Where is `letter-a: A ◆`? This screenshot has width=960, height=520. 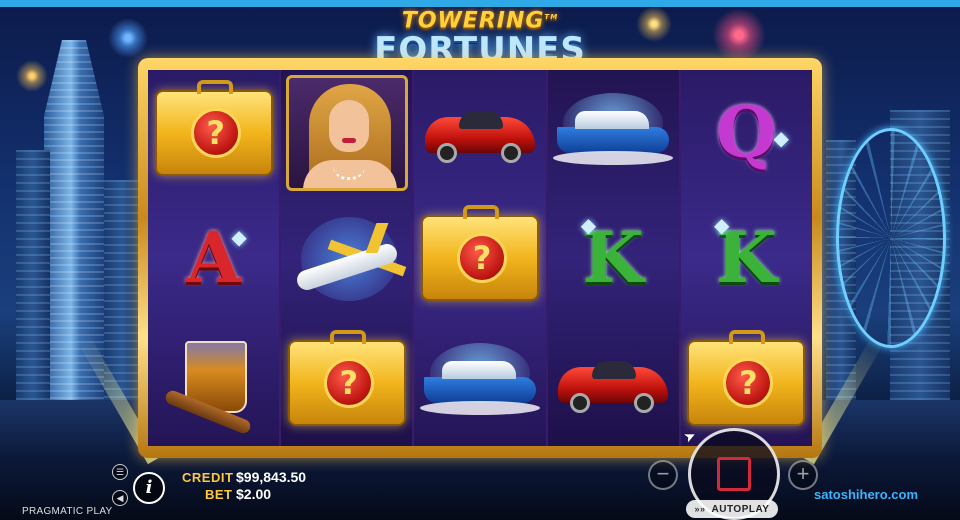
letter-a: A ◆ is located at coordinates (216, 257).